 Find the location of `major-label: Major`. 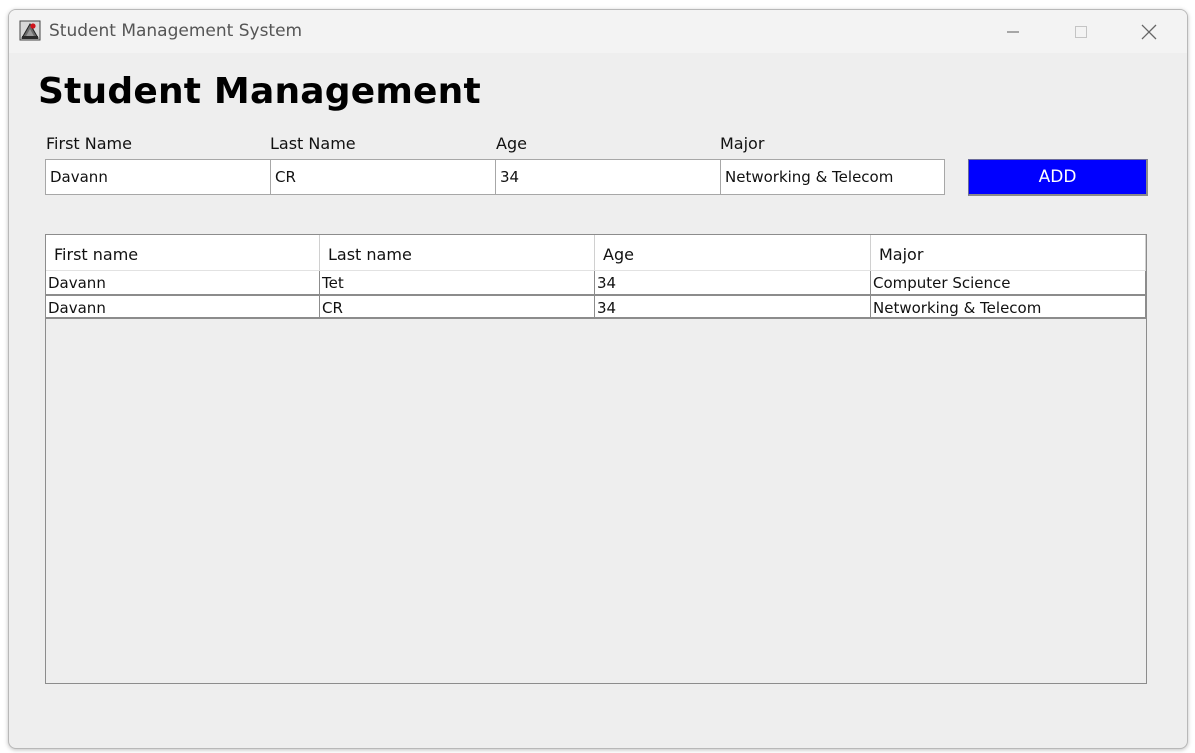

major-label: Major is located at coordinates (742, 143).